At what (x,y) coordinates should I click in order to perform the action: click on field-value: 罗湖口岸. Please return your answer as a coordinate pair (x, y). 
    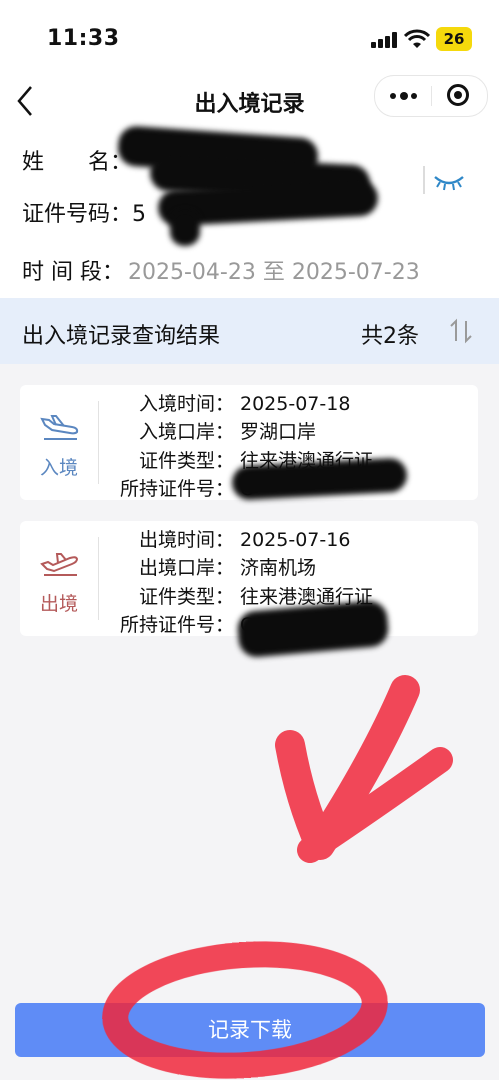
    Looking at the image, I should click on (278, 432).